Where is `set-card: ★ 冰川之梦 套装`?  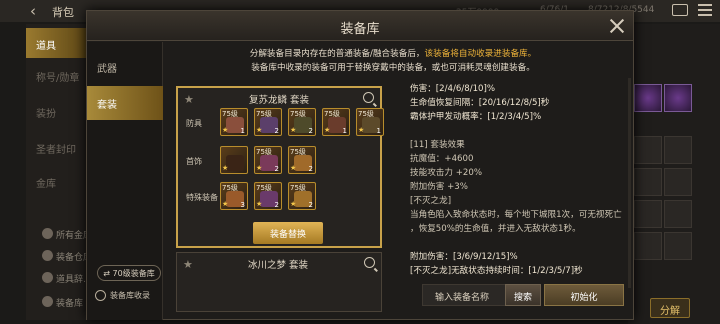 set-card: ★ 冰川之梦 套装 is located at coordinates (279, 282).